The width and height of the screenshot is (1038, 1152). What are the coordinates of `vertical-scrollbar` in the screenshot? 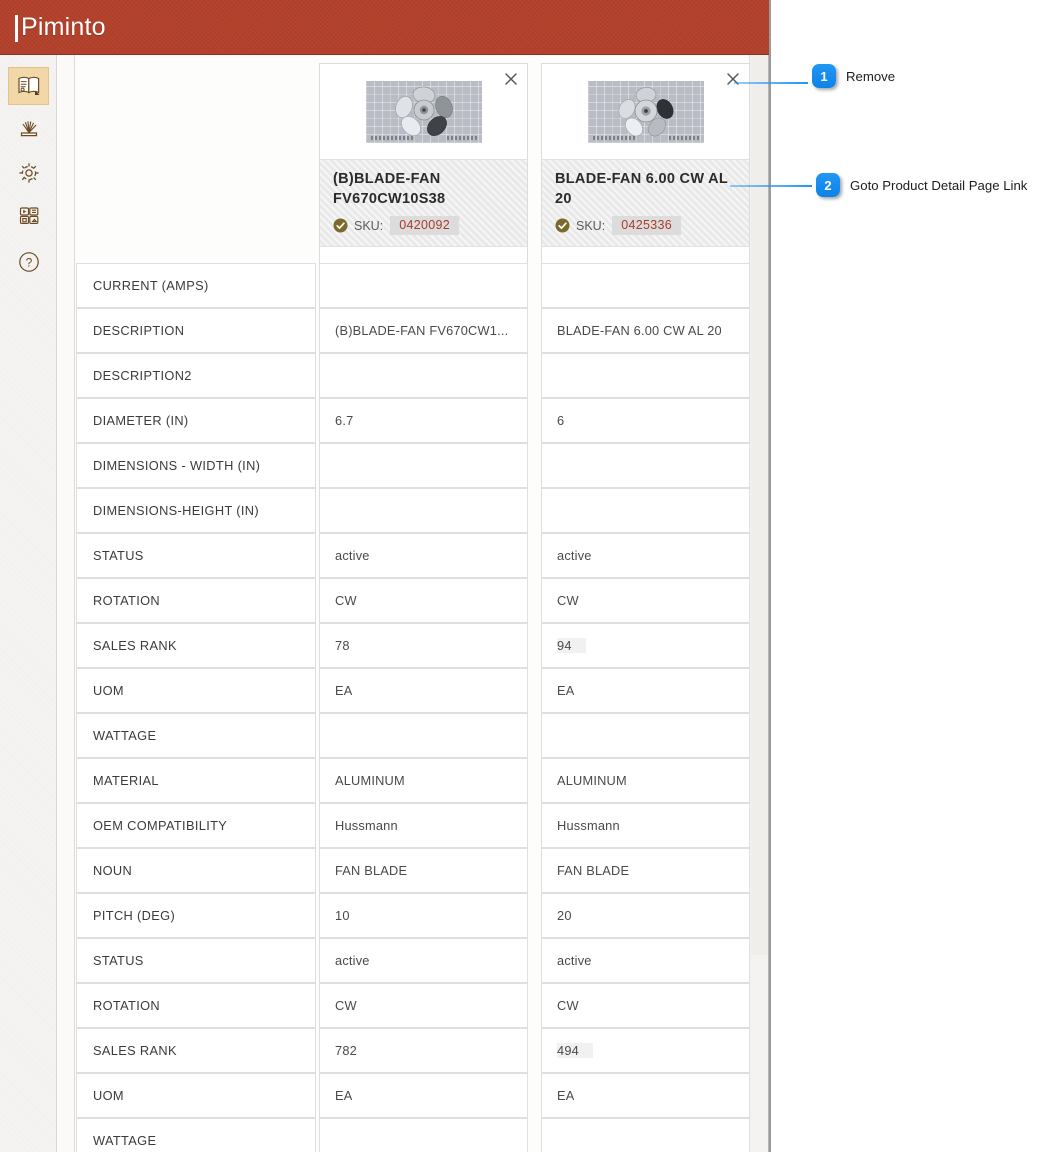 It's located at (759, 603).